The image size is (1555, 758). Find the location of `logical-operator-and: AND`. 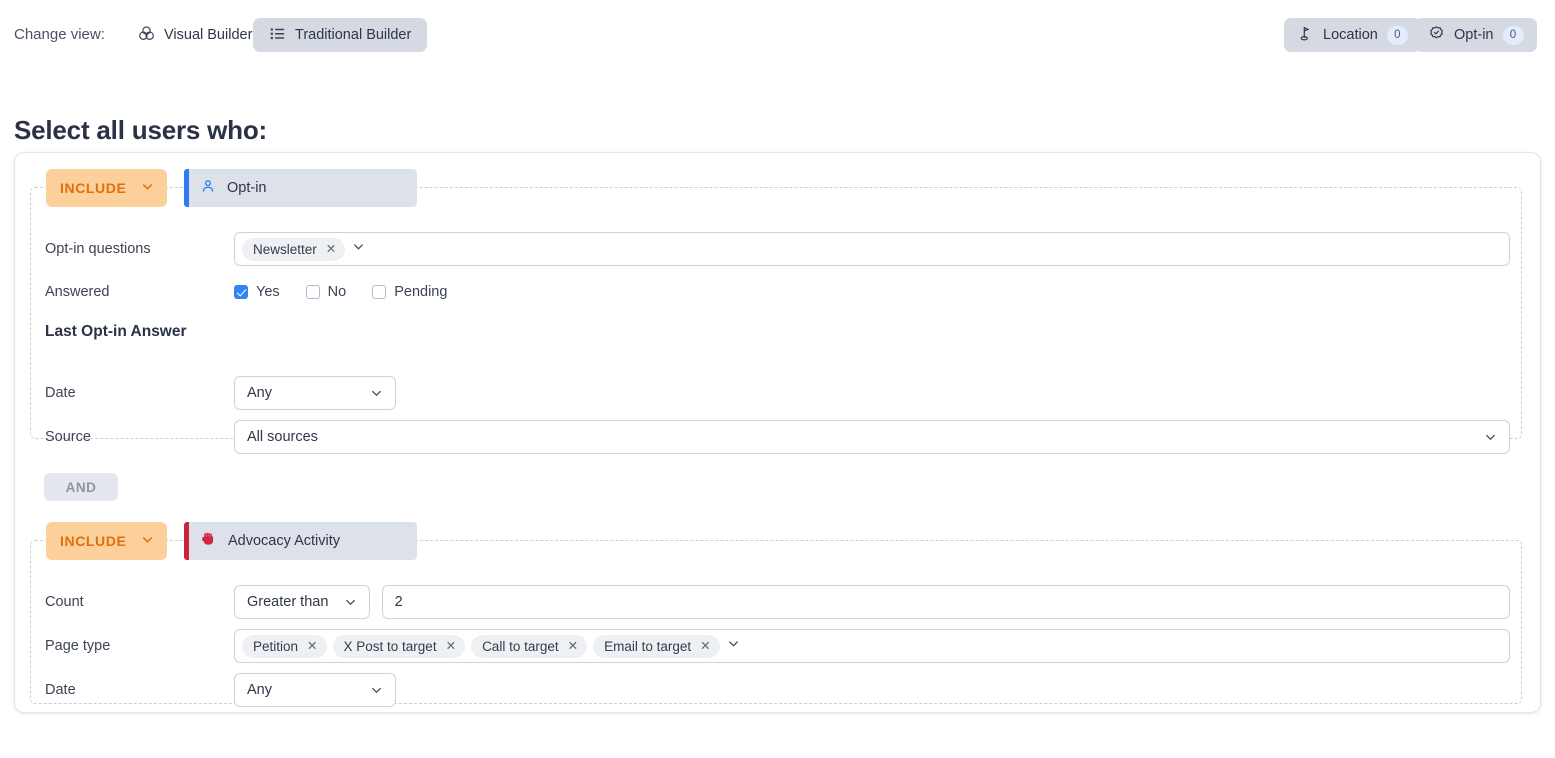

logical-operator-and: AND is located at coordinates (81, 487).